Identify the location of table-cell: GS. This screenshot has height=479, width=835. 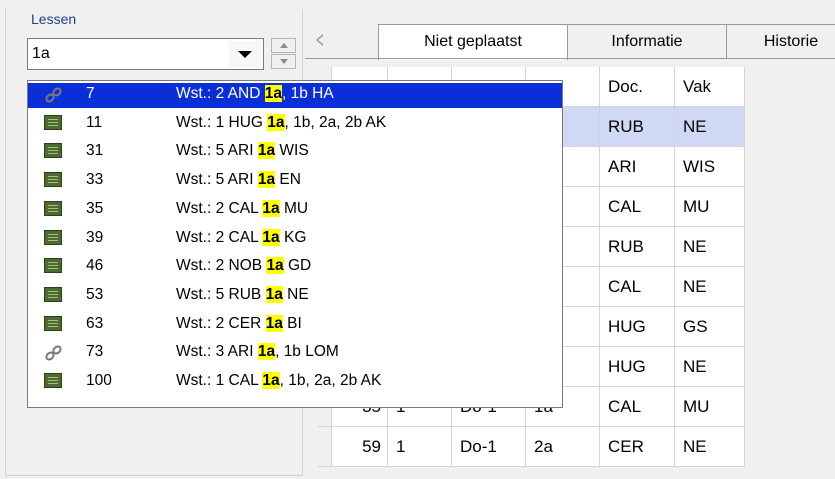
(710, 327).